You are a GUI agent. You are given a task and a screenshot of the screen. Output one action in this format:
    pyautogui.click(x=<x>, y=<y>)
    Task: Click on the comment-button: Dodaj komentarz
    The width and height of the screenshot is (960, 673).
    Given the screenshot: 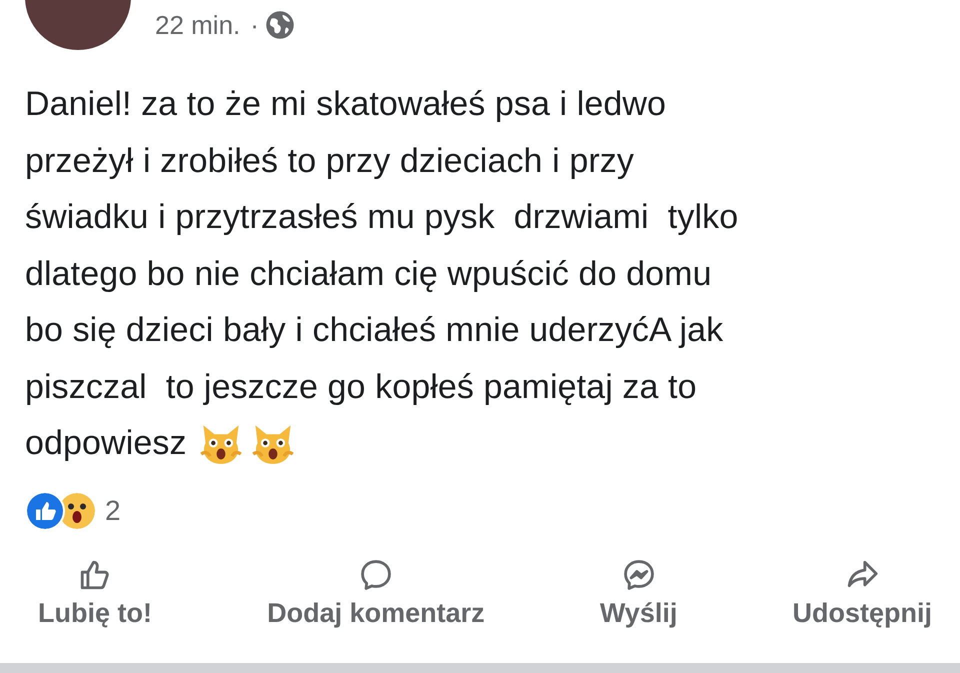 What is the action you would take?
    pyautogui.click(x=376, y=593)
    